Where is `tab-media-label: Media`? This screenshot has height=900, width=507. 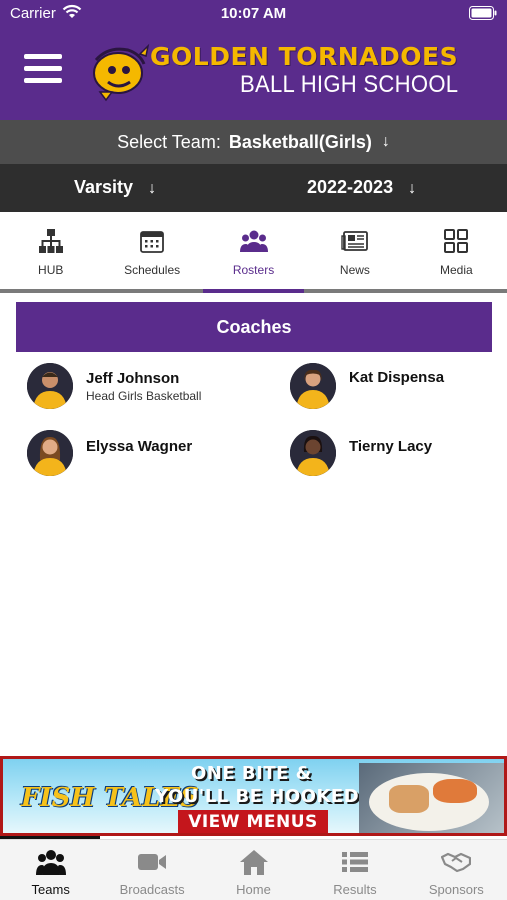
tab-media-label: Media is located at coordinates (456, 270).